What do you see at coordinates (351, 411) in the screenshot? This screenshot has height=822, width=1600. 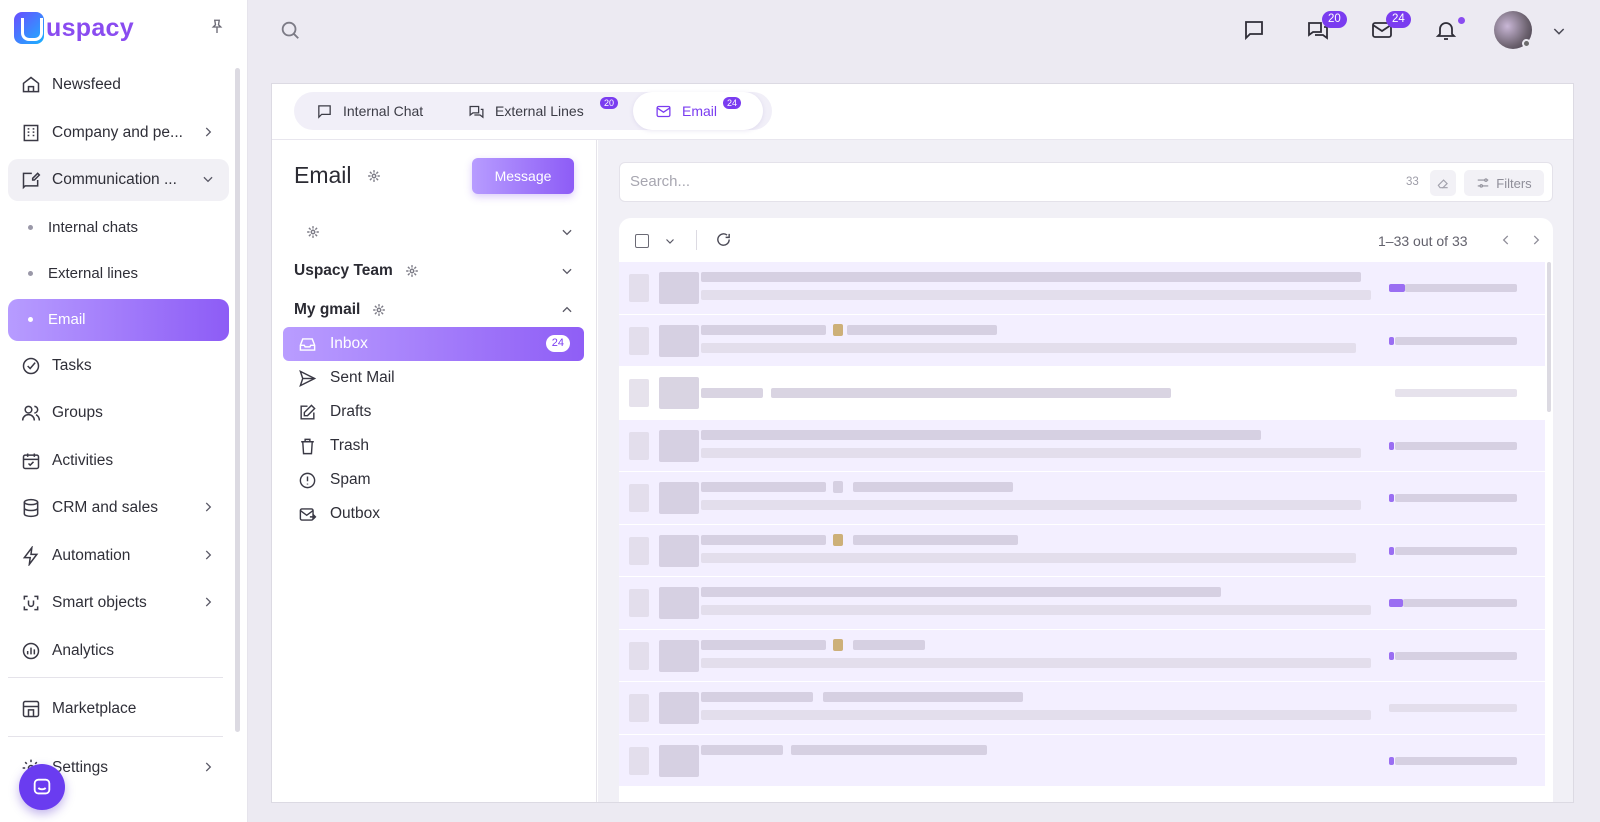 I see `folder-label: Drafts` at bounding box center [351, 411].